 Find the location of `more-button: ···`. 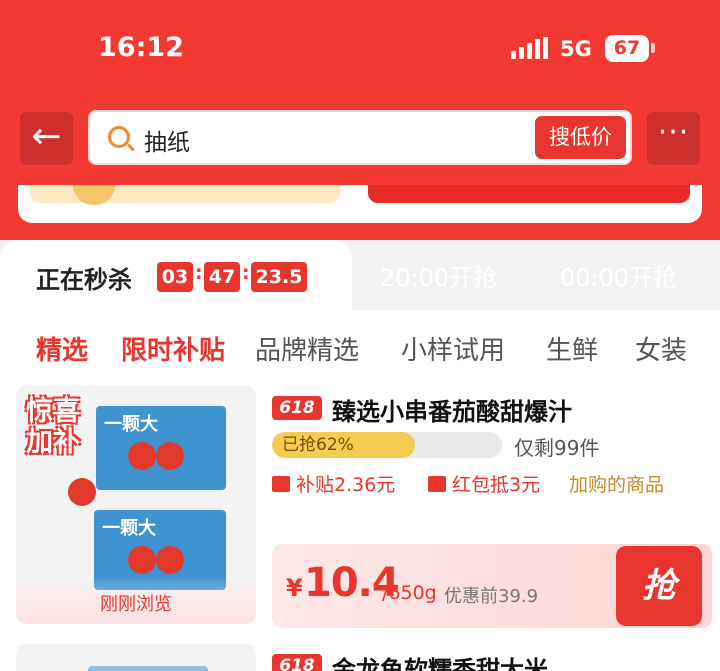

more-button: ··· is located at coordinates (673, 138).